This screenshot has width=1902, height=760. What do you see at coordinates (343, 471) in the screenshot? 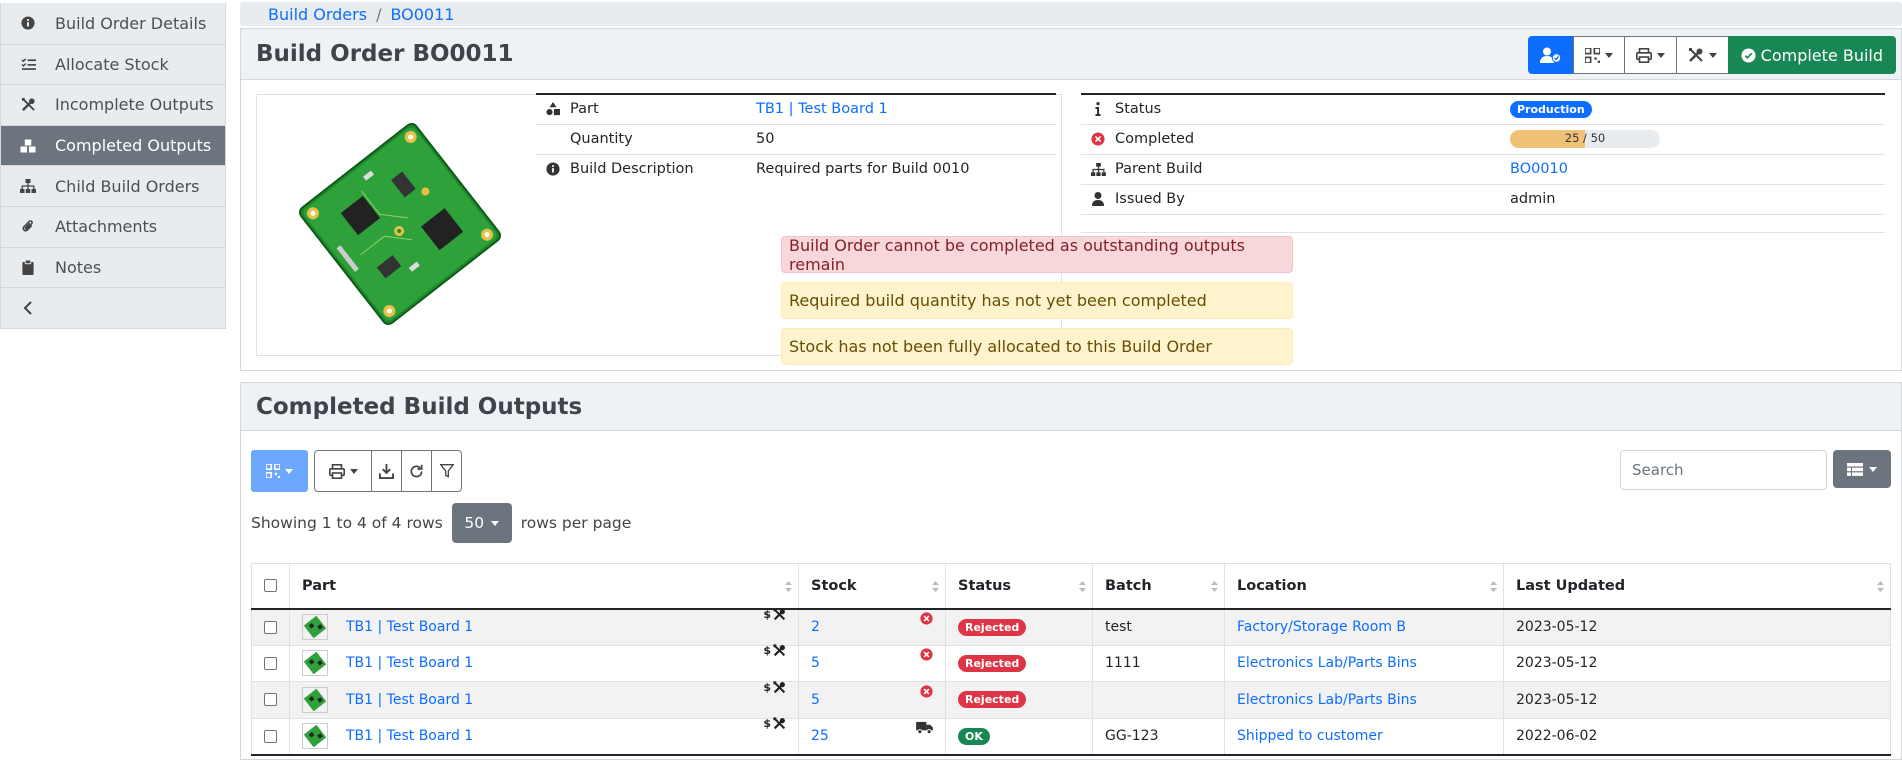
I see `print-menu-button` at bounding box center [343, 471].